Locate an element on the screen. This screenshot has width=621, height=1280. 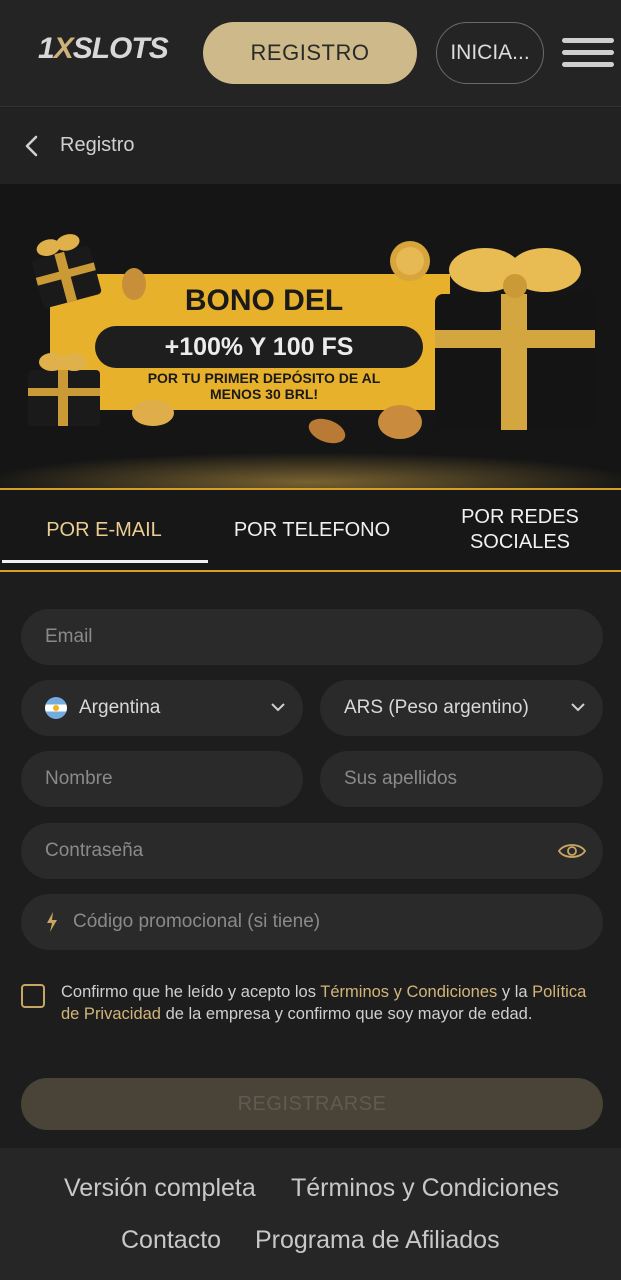
eye-icon is located at coordinates (572, 851).